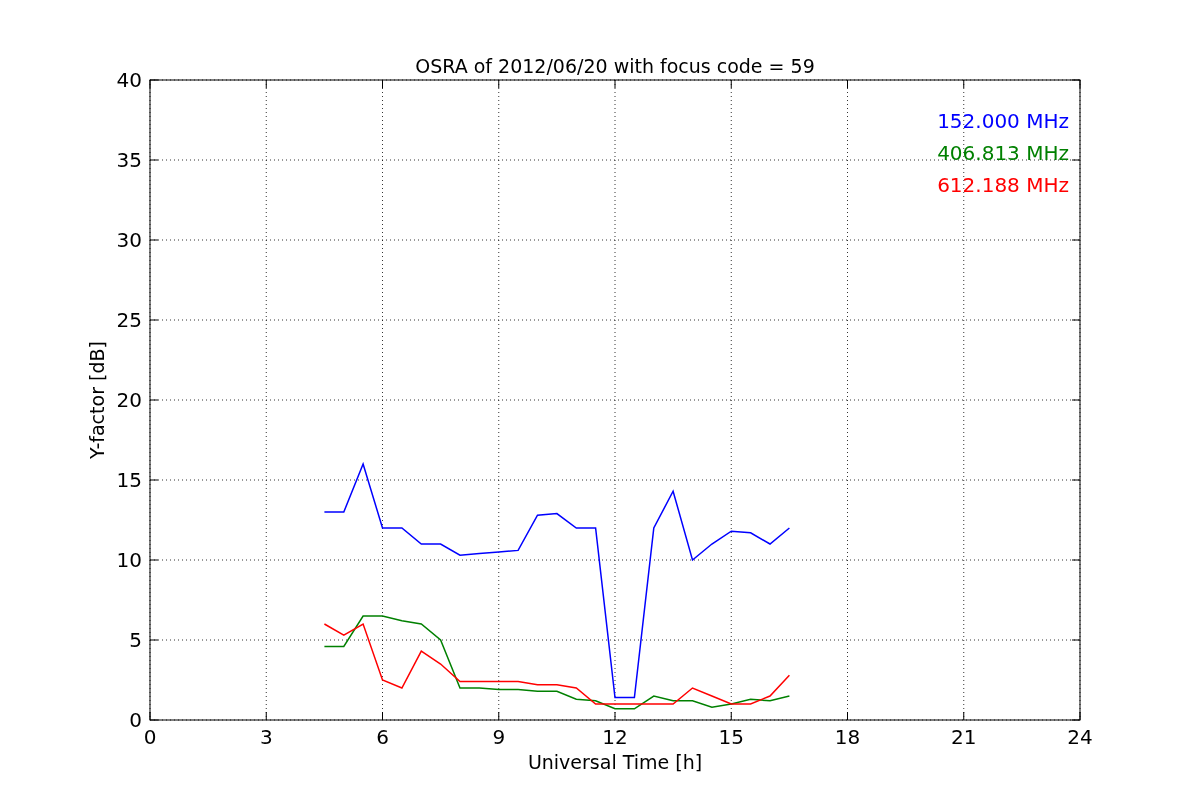 Image resolution: width=1200 pixels, height=800 pixels. Describe the element at coordinates (129, 560) in the screenshot. I see `tick-label: 10` at that location.